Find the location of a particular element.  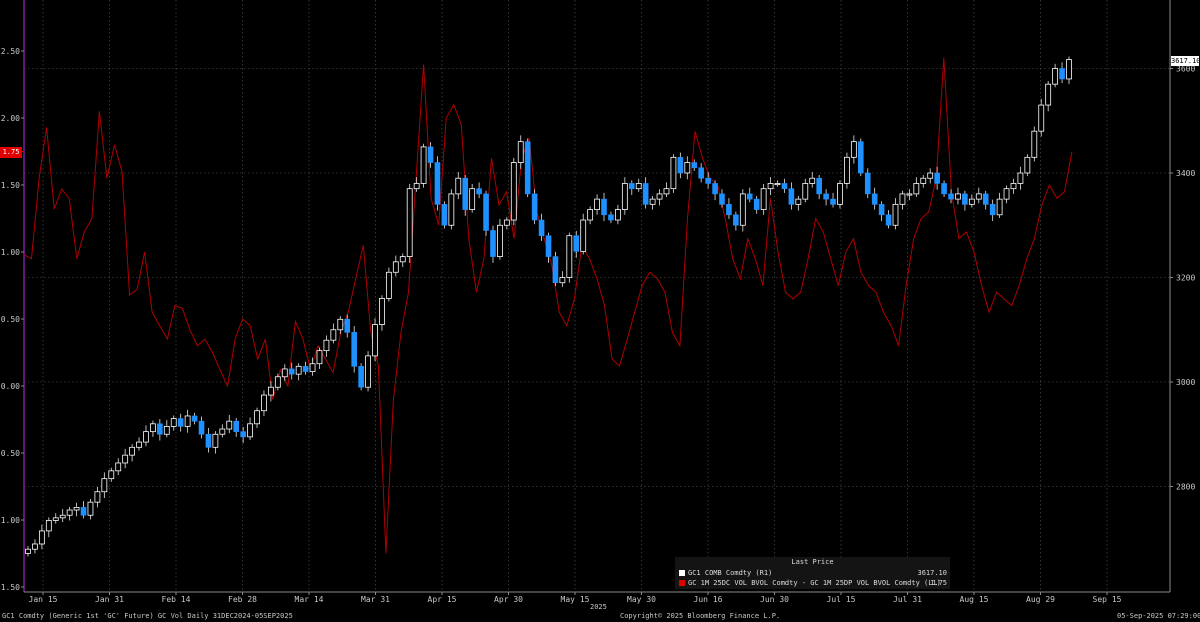

x-tick-label: Feb 14 is located at coordinates (176, 599).